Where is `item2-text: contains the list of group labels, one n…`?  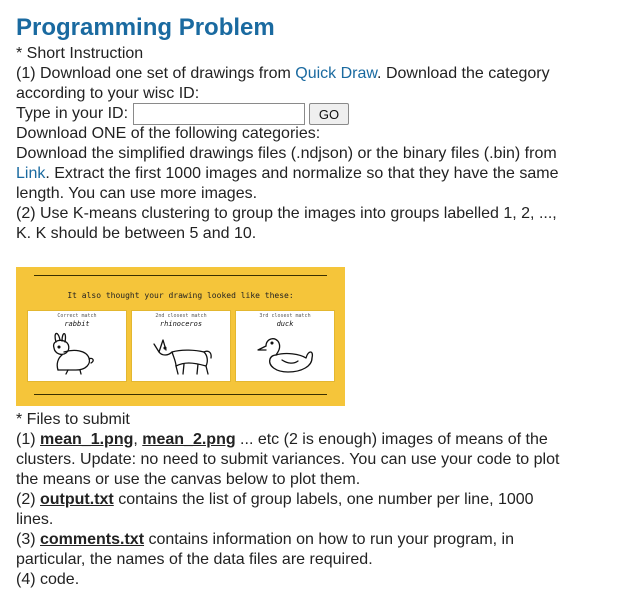
item2-text: contains the list of group labels, one n… is located at coordinates (323, 499).